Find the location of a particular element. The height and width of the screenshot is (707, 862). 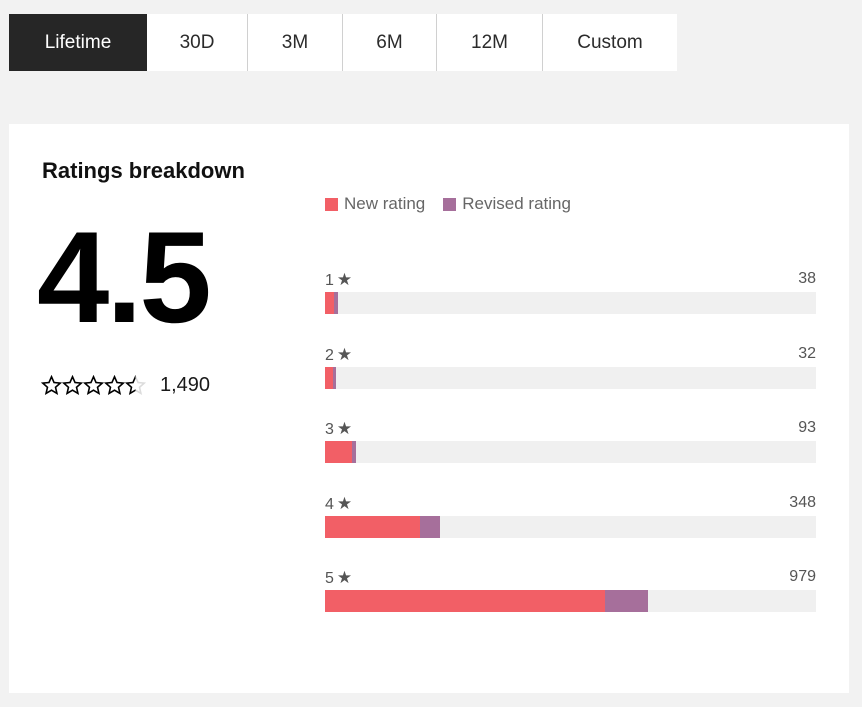

rating-count: 38 is located at coordinates (807, 278).